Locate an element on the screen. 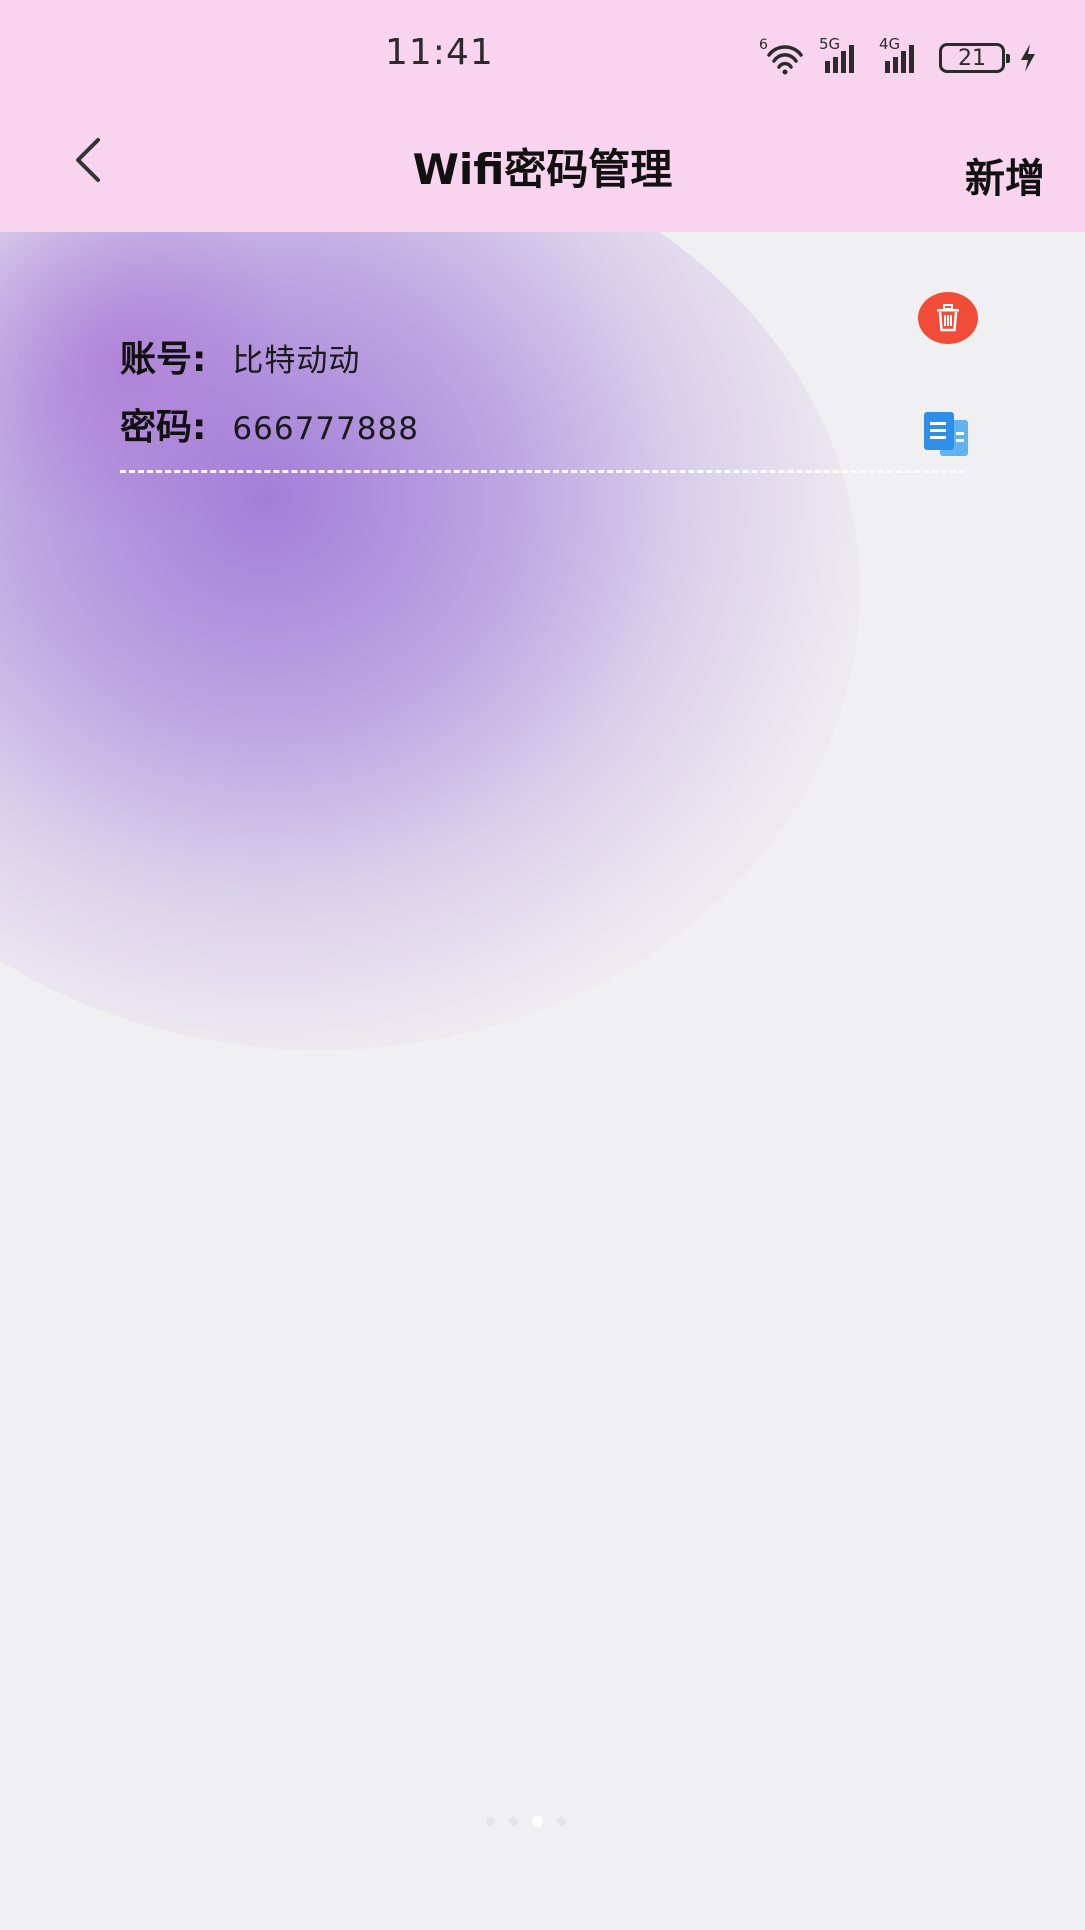 This screenshot has width=1085, height=1930. account-value: 比特动动 is located at coordinates (296, 361).